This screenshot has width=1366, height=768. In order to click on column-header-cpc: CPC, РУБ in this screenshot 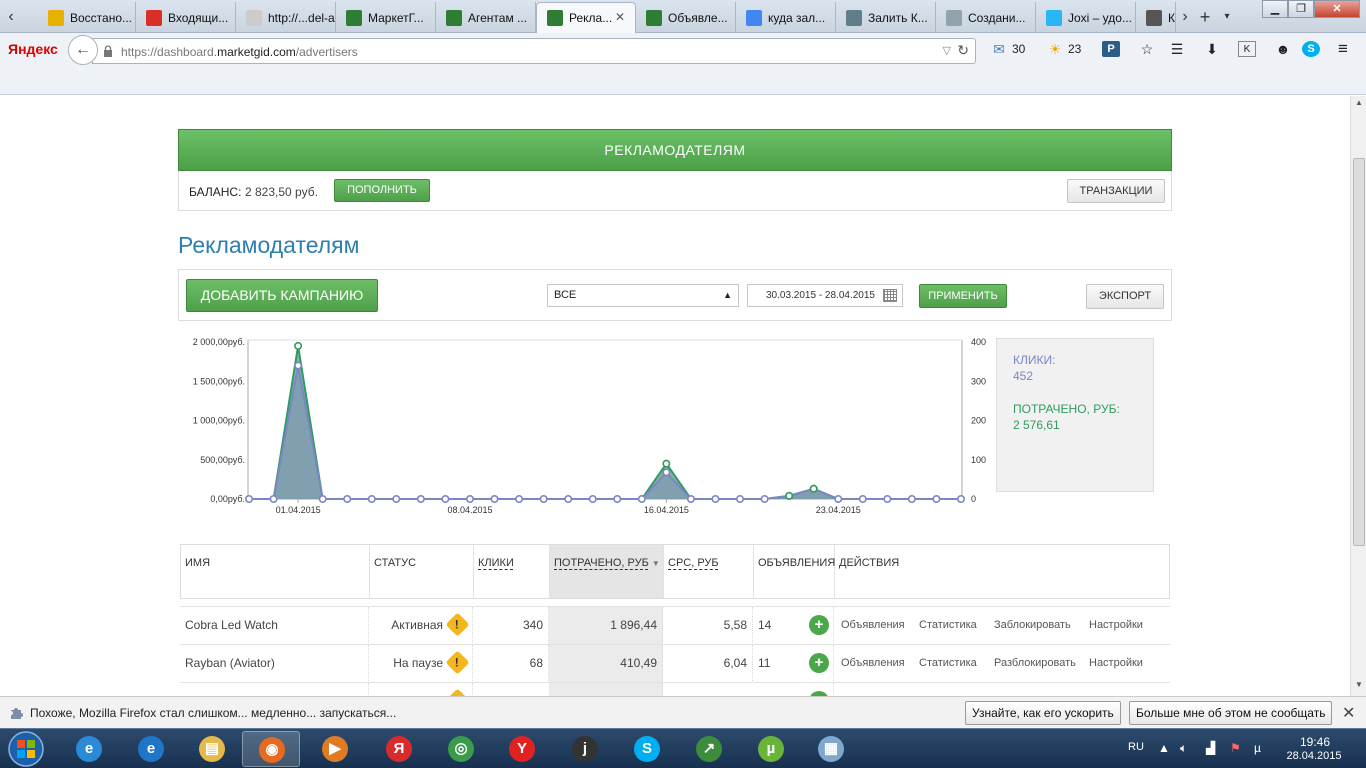, I will do `click(709, 571)`.